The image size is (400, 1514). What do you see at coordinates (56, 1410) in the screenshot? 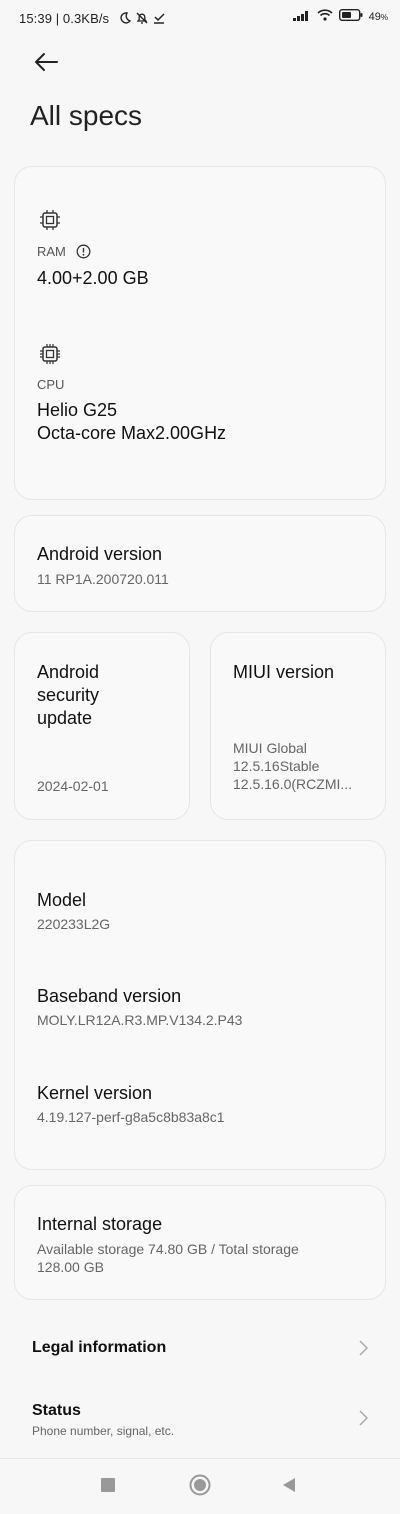
I see `status-title: Status` at bounding box center [56, 1410].